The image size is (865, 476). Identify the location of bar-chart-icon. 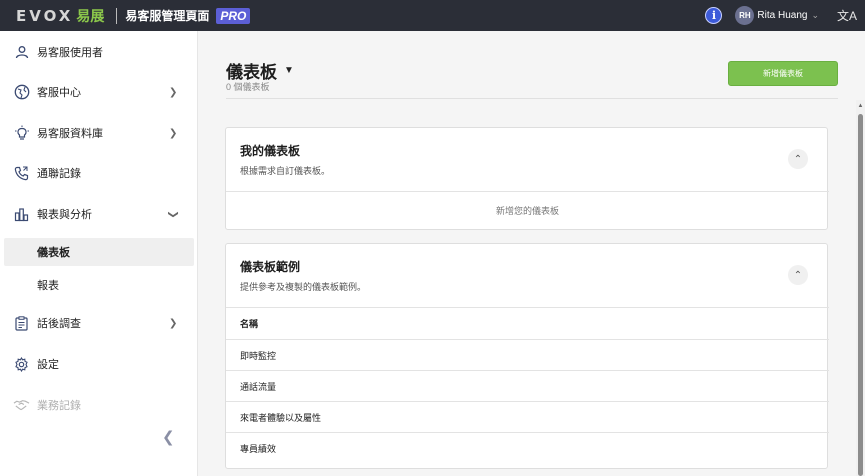
(21, 214).